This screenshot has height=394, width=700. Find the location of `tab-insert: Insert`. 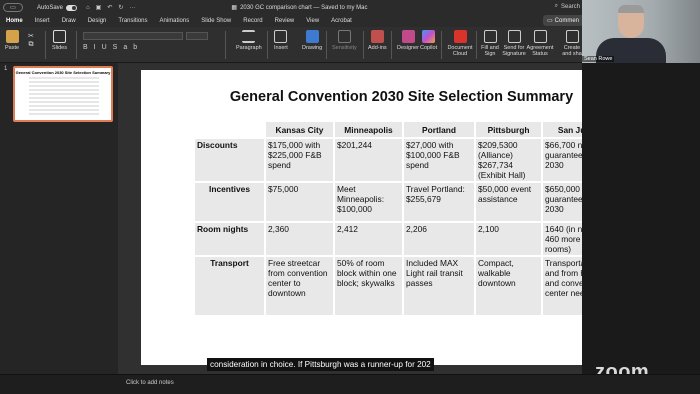

tab-insert: Insert is located at coordinates (42, 21).